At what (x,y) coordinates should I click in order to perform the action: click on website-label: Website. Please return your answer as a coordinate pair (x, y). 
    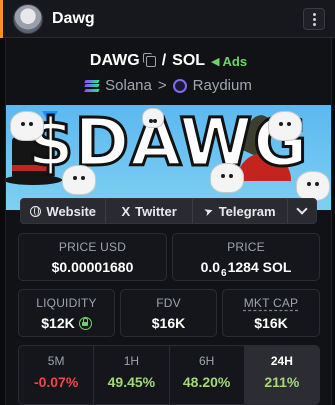
    Looking at the image, I should click on (71, 211).